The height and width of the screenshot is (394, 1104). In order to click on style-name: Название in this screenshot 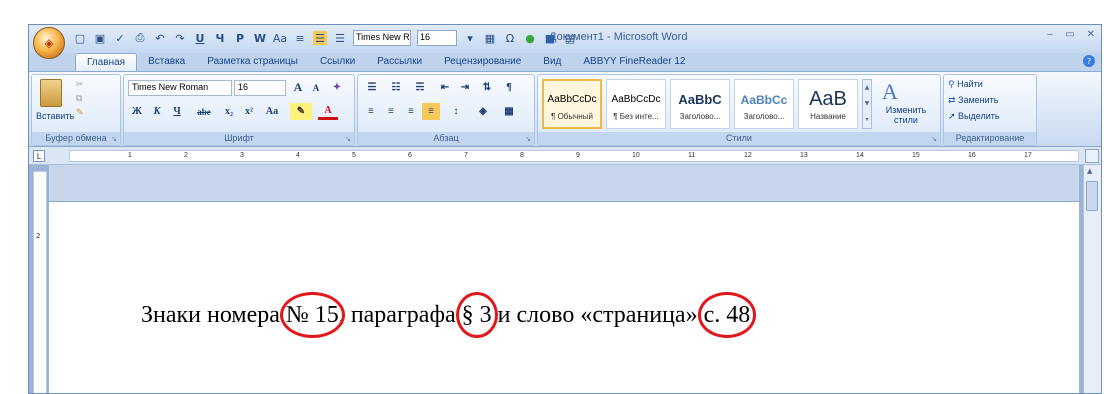, I will do `click(828, 116)`.